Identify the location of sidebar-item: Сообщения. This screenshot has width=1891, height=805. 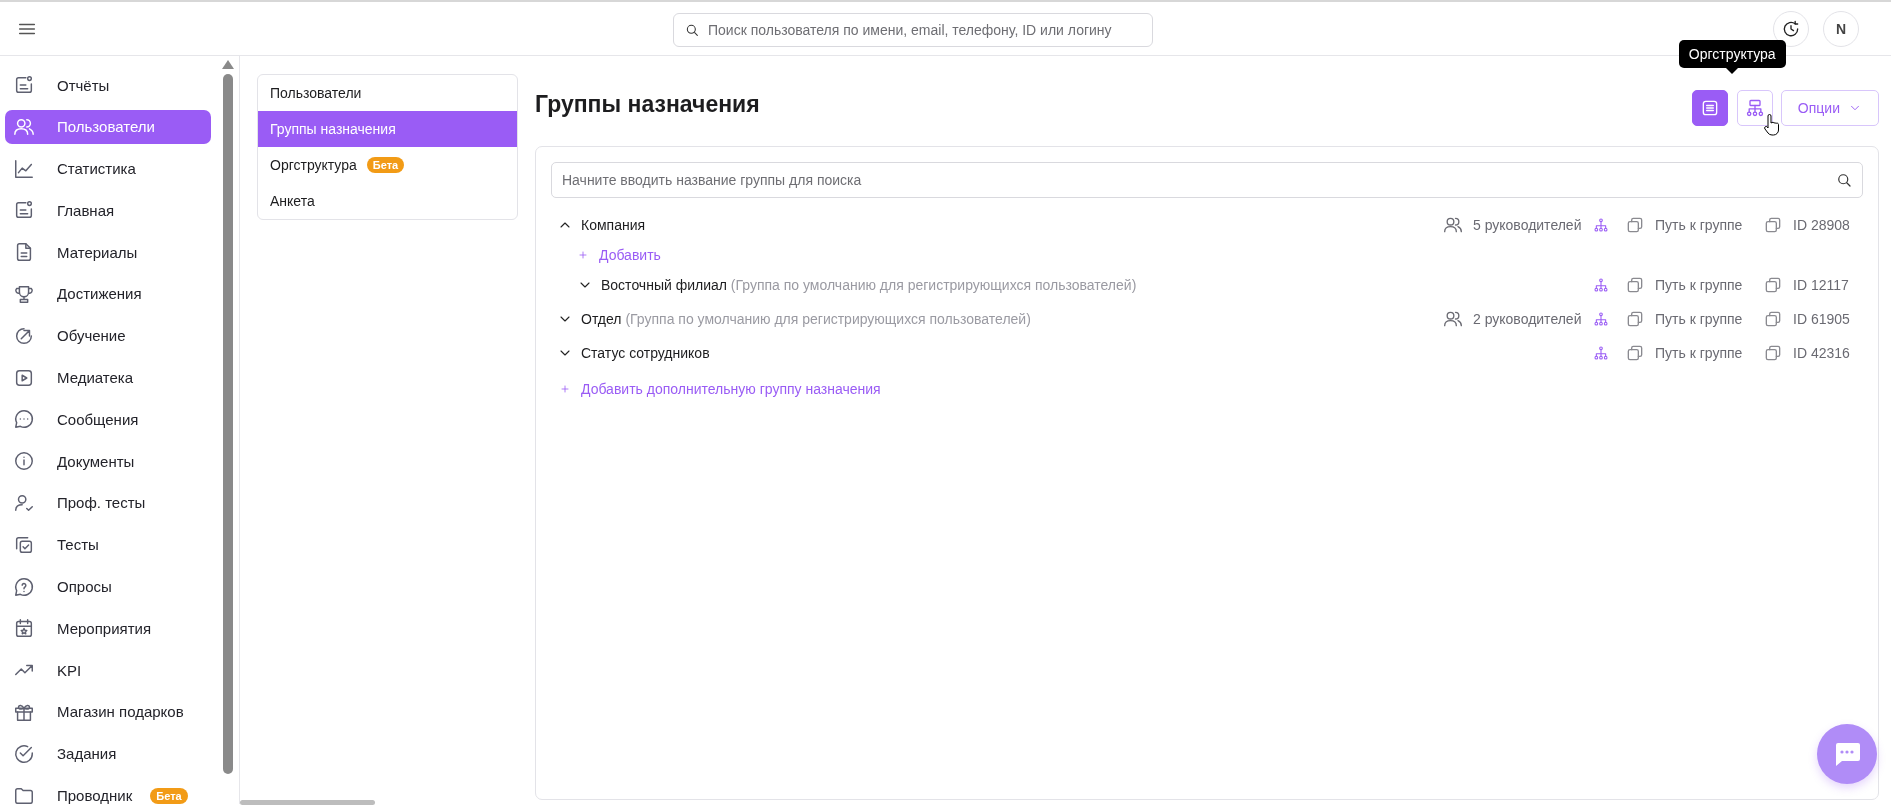
(108, 419).